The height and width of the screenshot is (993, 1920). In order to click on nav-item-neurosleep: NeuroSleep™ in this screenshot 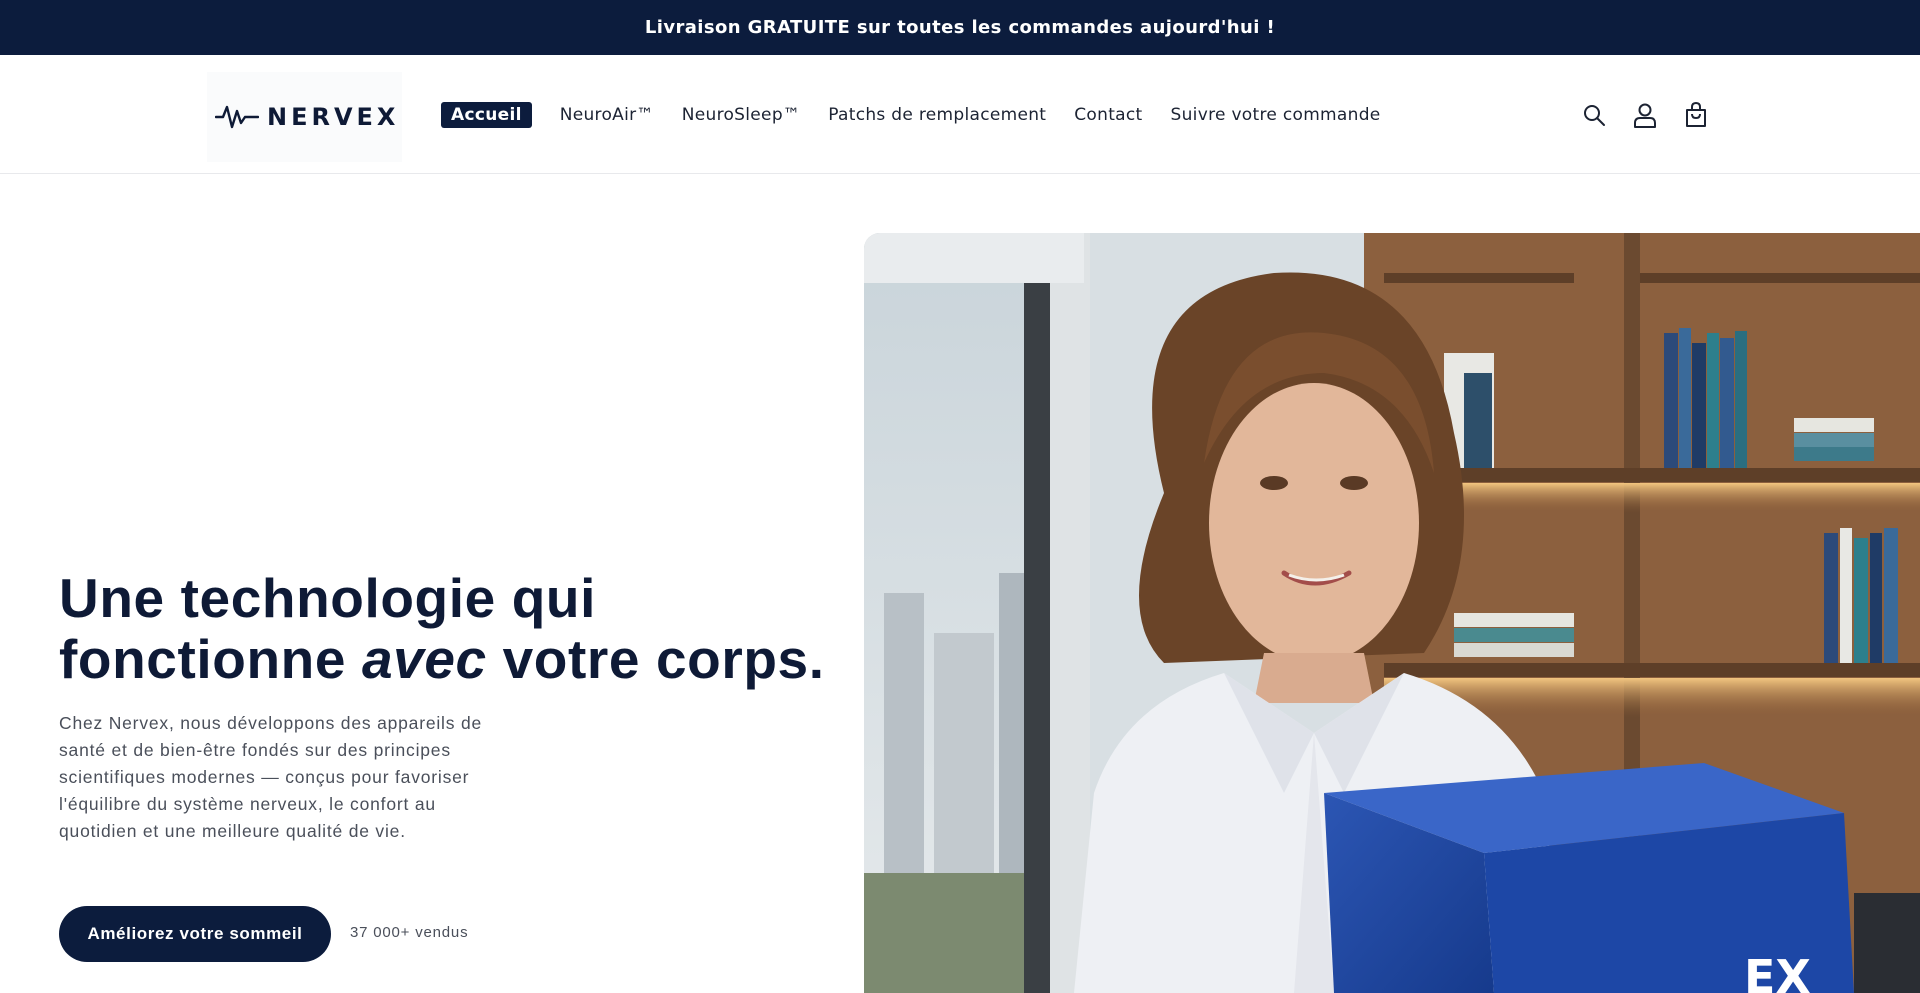, I will do `click(741, 115)`.